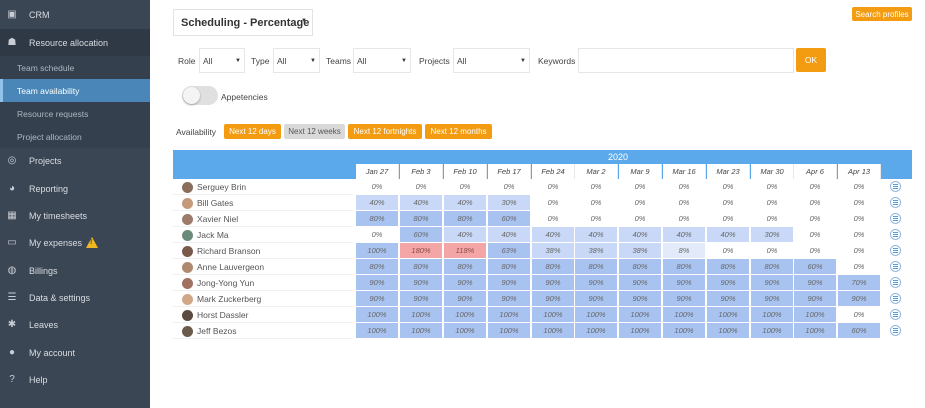 The image size is (925, 408). I want to click on nav-item-projects: ◎ Projects, so click(75, 160).